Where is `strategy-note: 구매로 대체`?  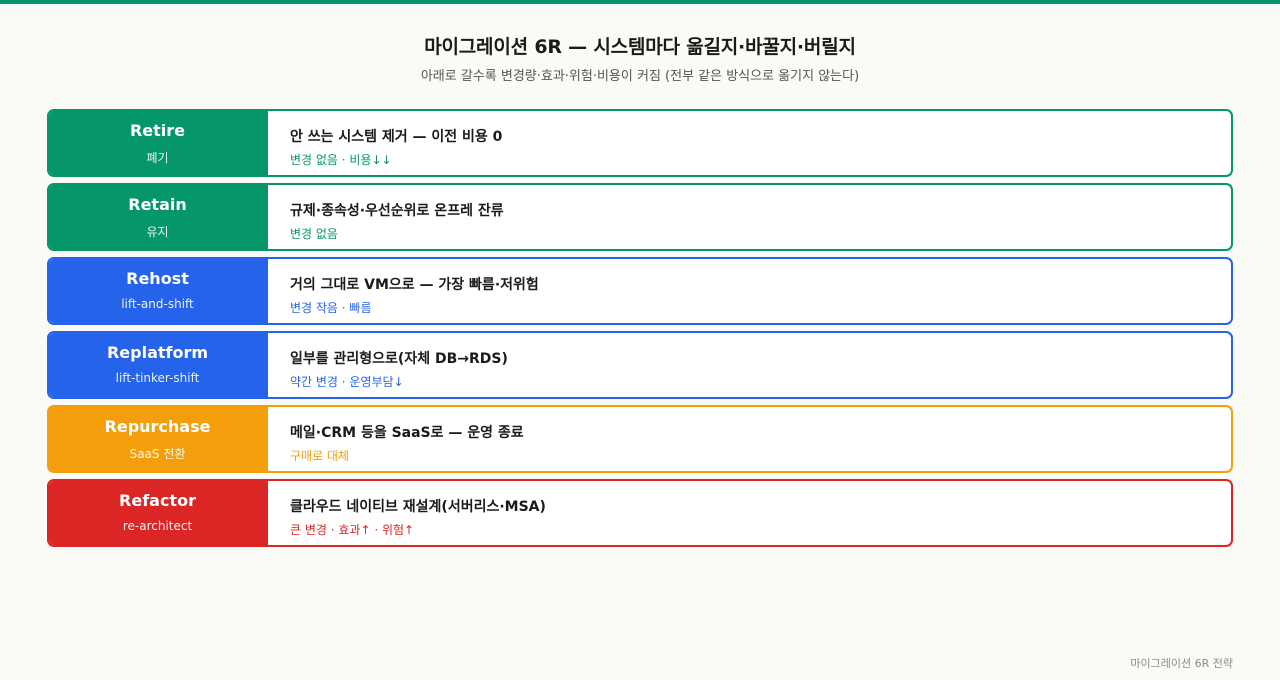 strategy-note: 구매로 대체 is located at coordinates (320, 456).